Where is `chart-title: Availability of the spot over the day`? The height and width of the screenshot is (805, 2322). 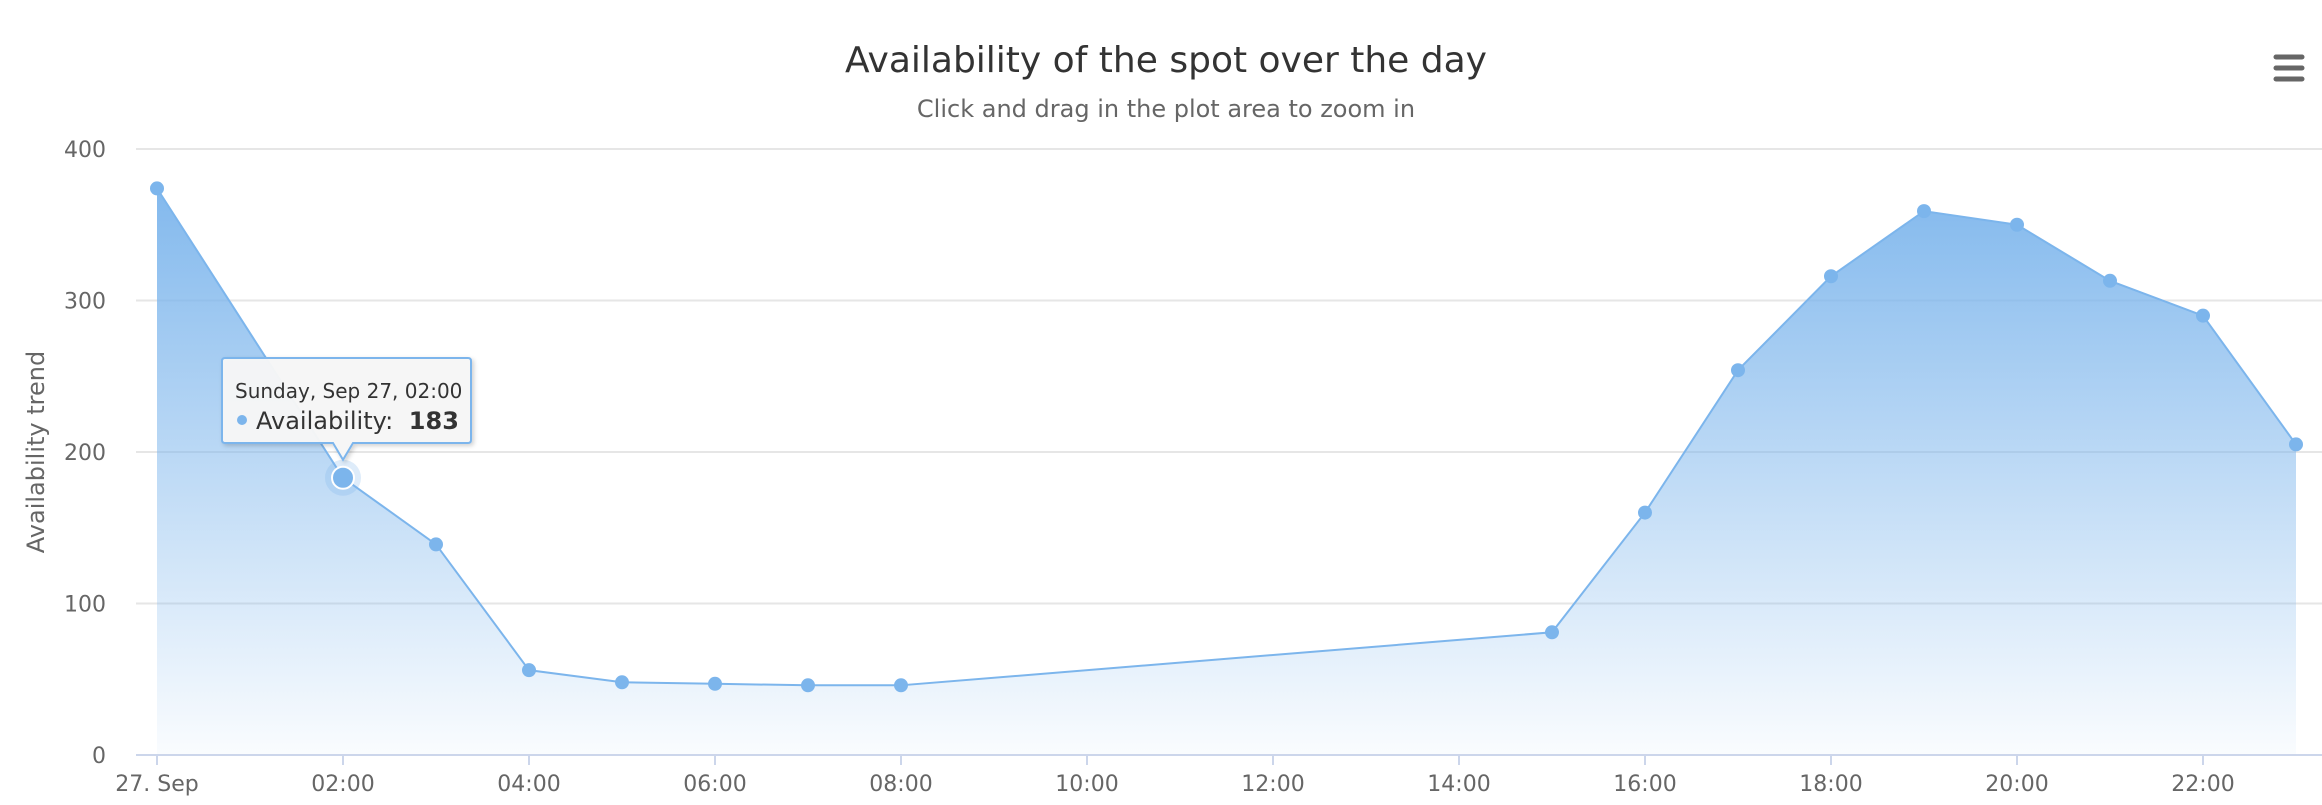
chart-title: Availability of the spot over the day is located at coordinates (1166, 60).